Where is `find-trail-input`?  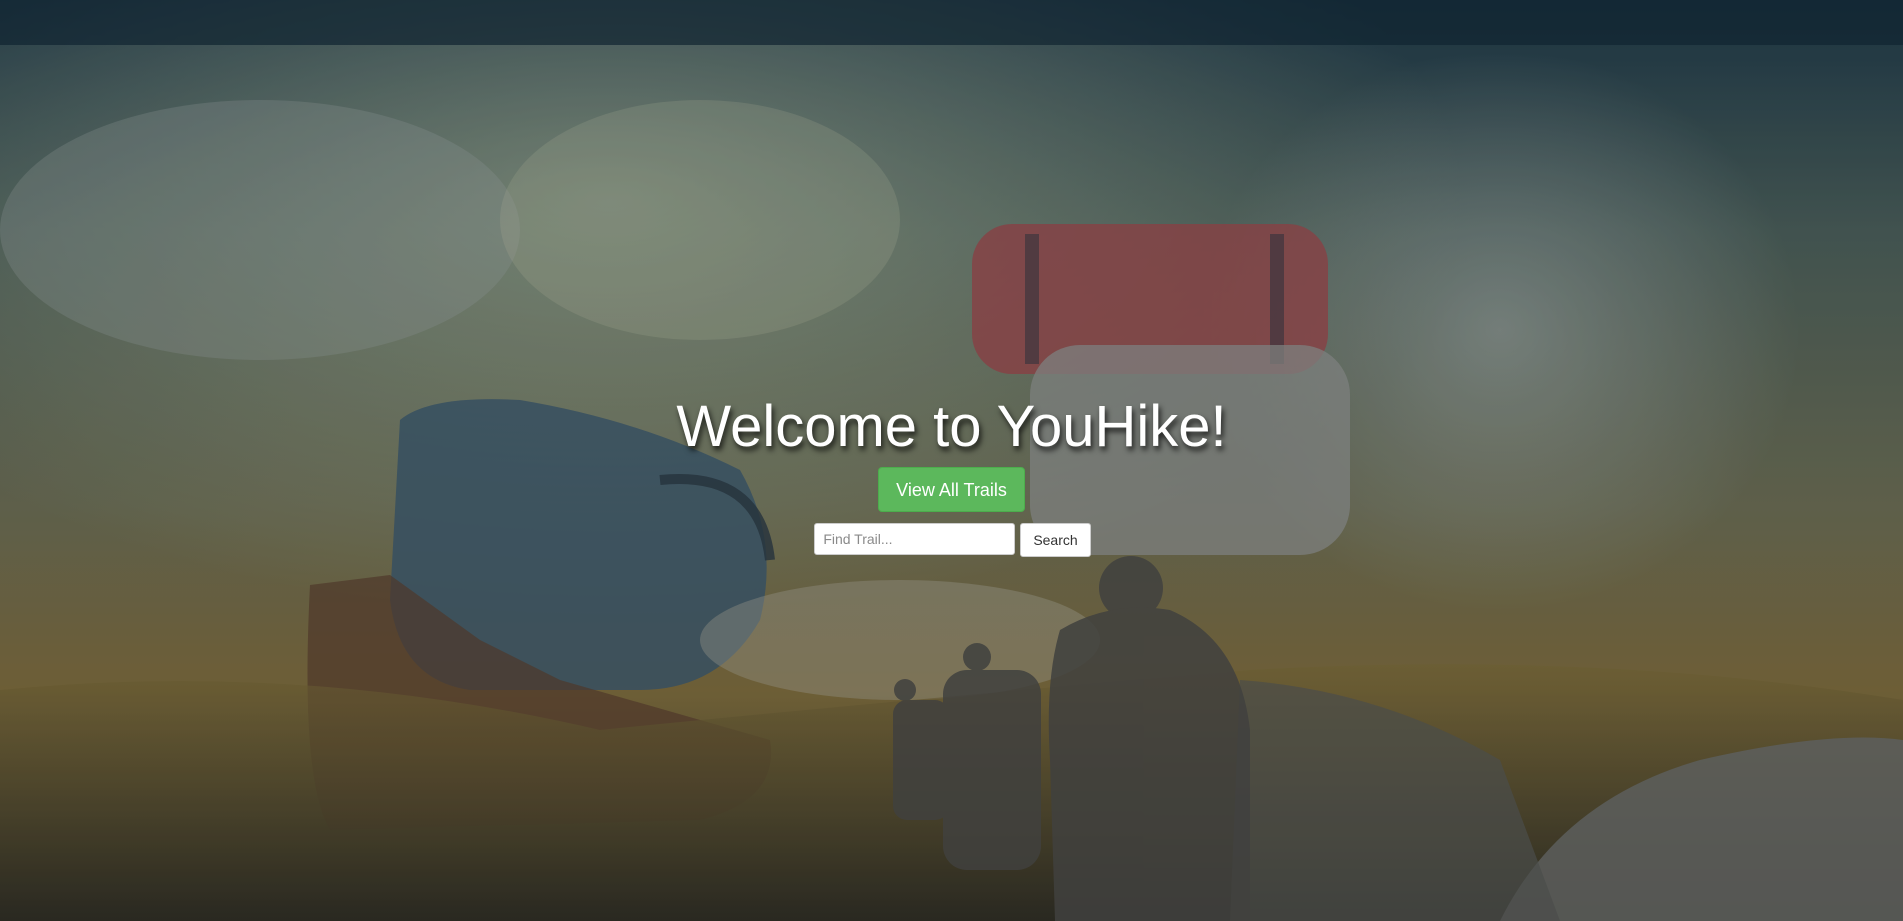 find-trail-input is located at coordinates (915, 539).